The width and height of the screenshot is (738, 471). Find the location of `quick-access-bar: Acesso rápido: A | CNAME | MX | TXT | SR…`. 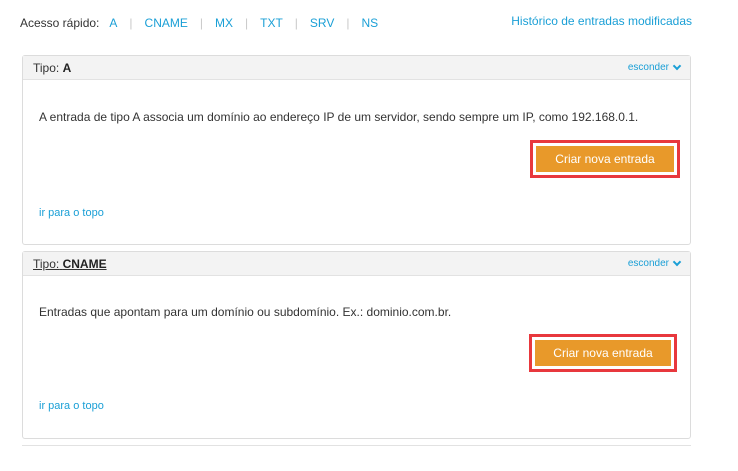

quick-access-bar: Acesso rápido: A | CNAME | MX | TXT | SR… is located at coordinates (356, 23).